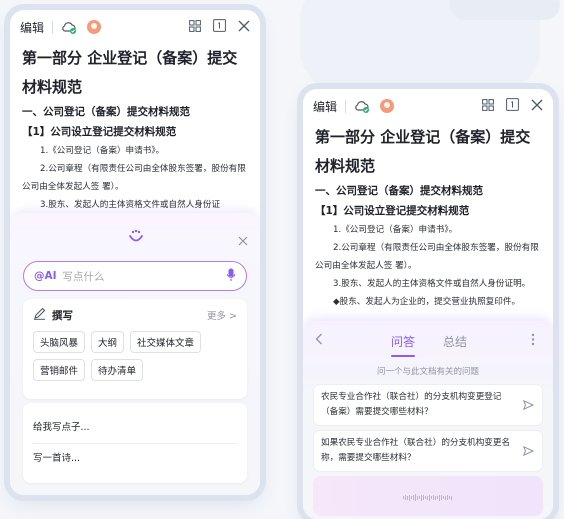  I want to click on chip-social-post: 社交媒体文章, so click(166, 342).